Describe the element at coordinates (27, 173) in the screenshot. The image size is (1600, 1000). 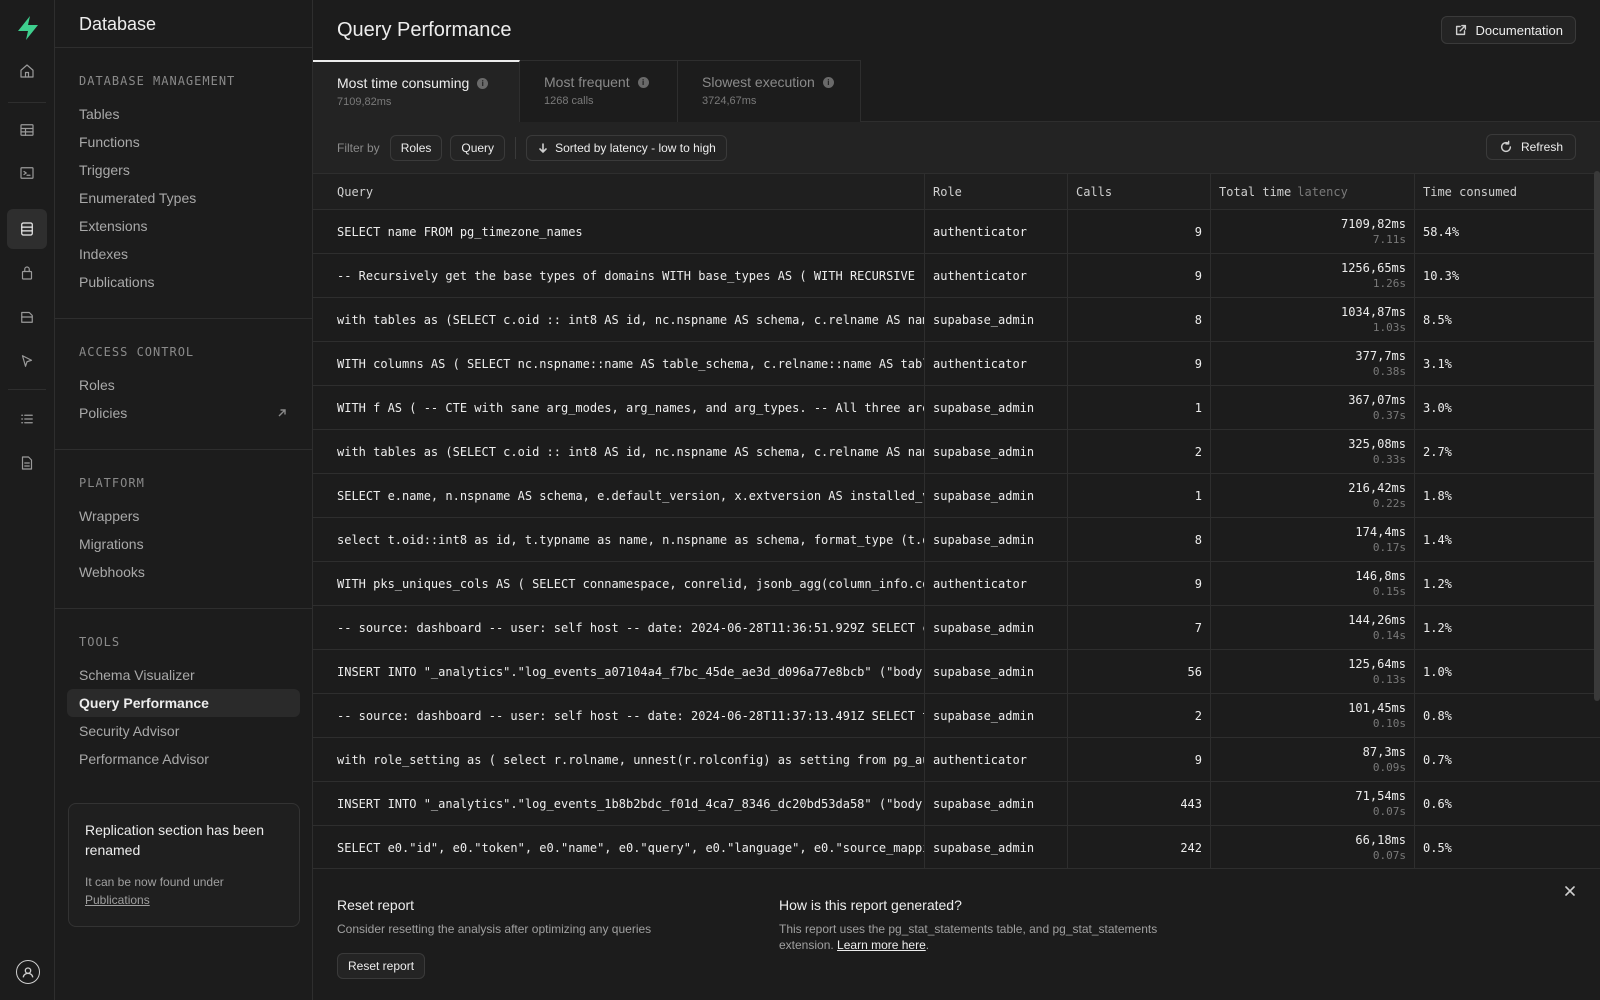
I see `sql-editor-icon` at that location.